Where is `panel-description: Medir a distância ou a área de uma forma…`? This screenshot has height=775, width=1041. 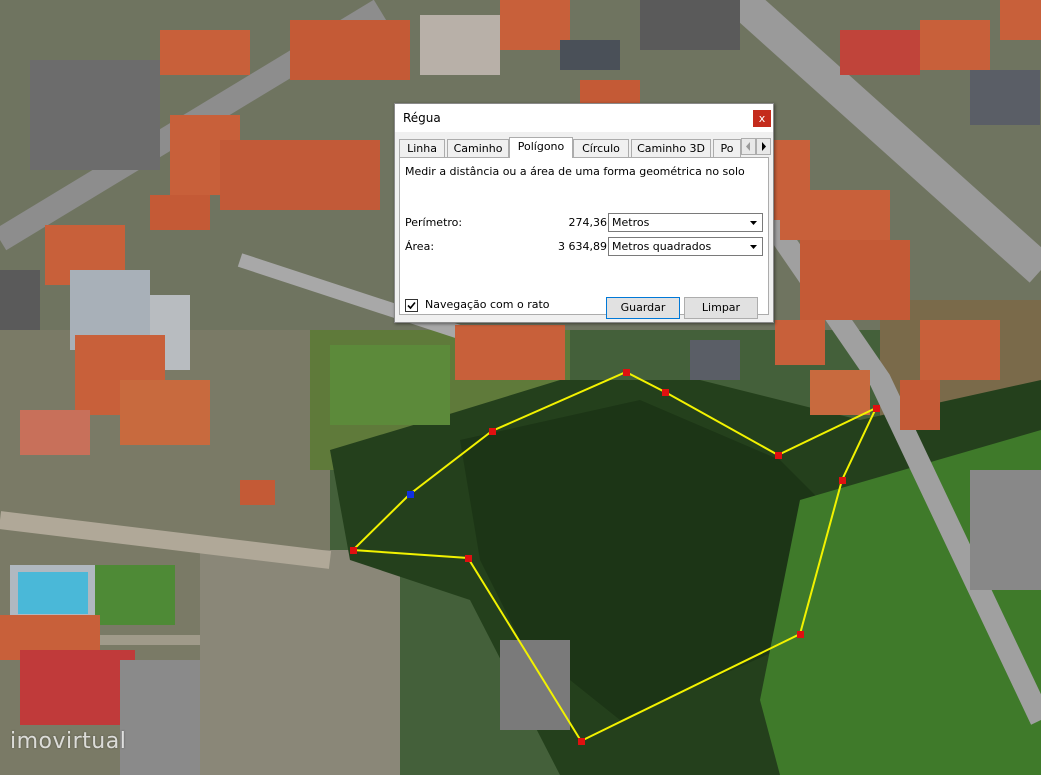 panel-description: Medir a distância ou a área de uma forma… is located at coordinates (575, 171).